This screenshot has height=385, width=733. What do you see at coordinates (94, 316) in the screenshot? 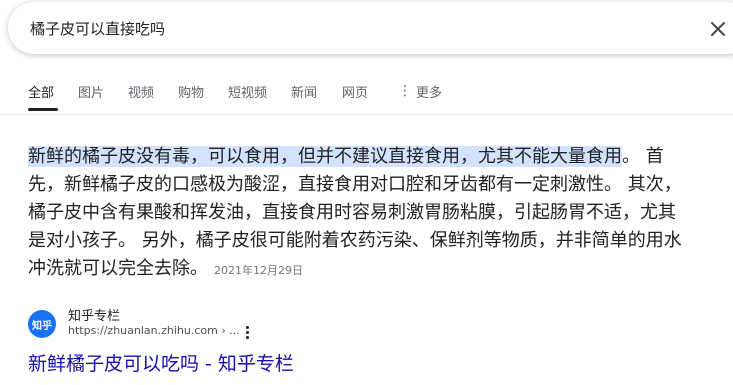
I see `source-name: 知乎专栏` at bounding box center [94, 316].